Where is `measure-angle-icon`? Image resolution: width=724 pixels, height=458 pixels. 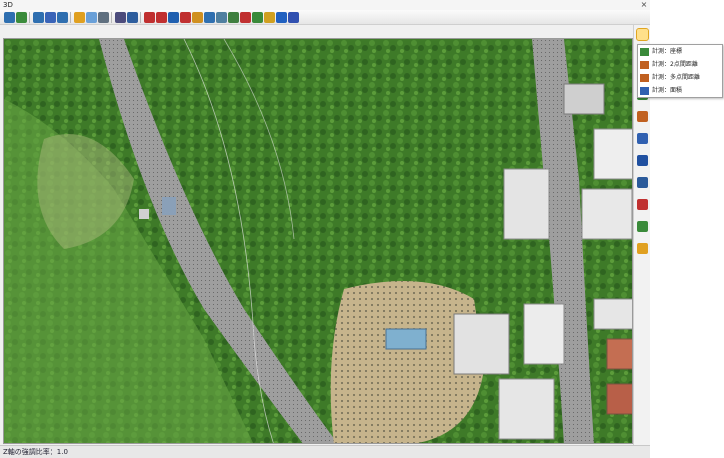
measure-angle-icon is located at coordinates (173, 17).